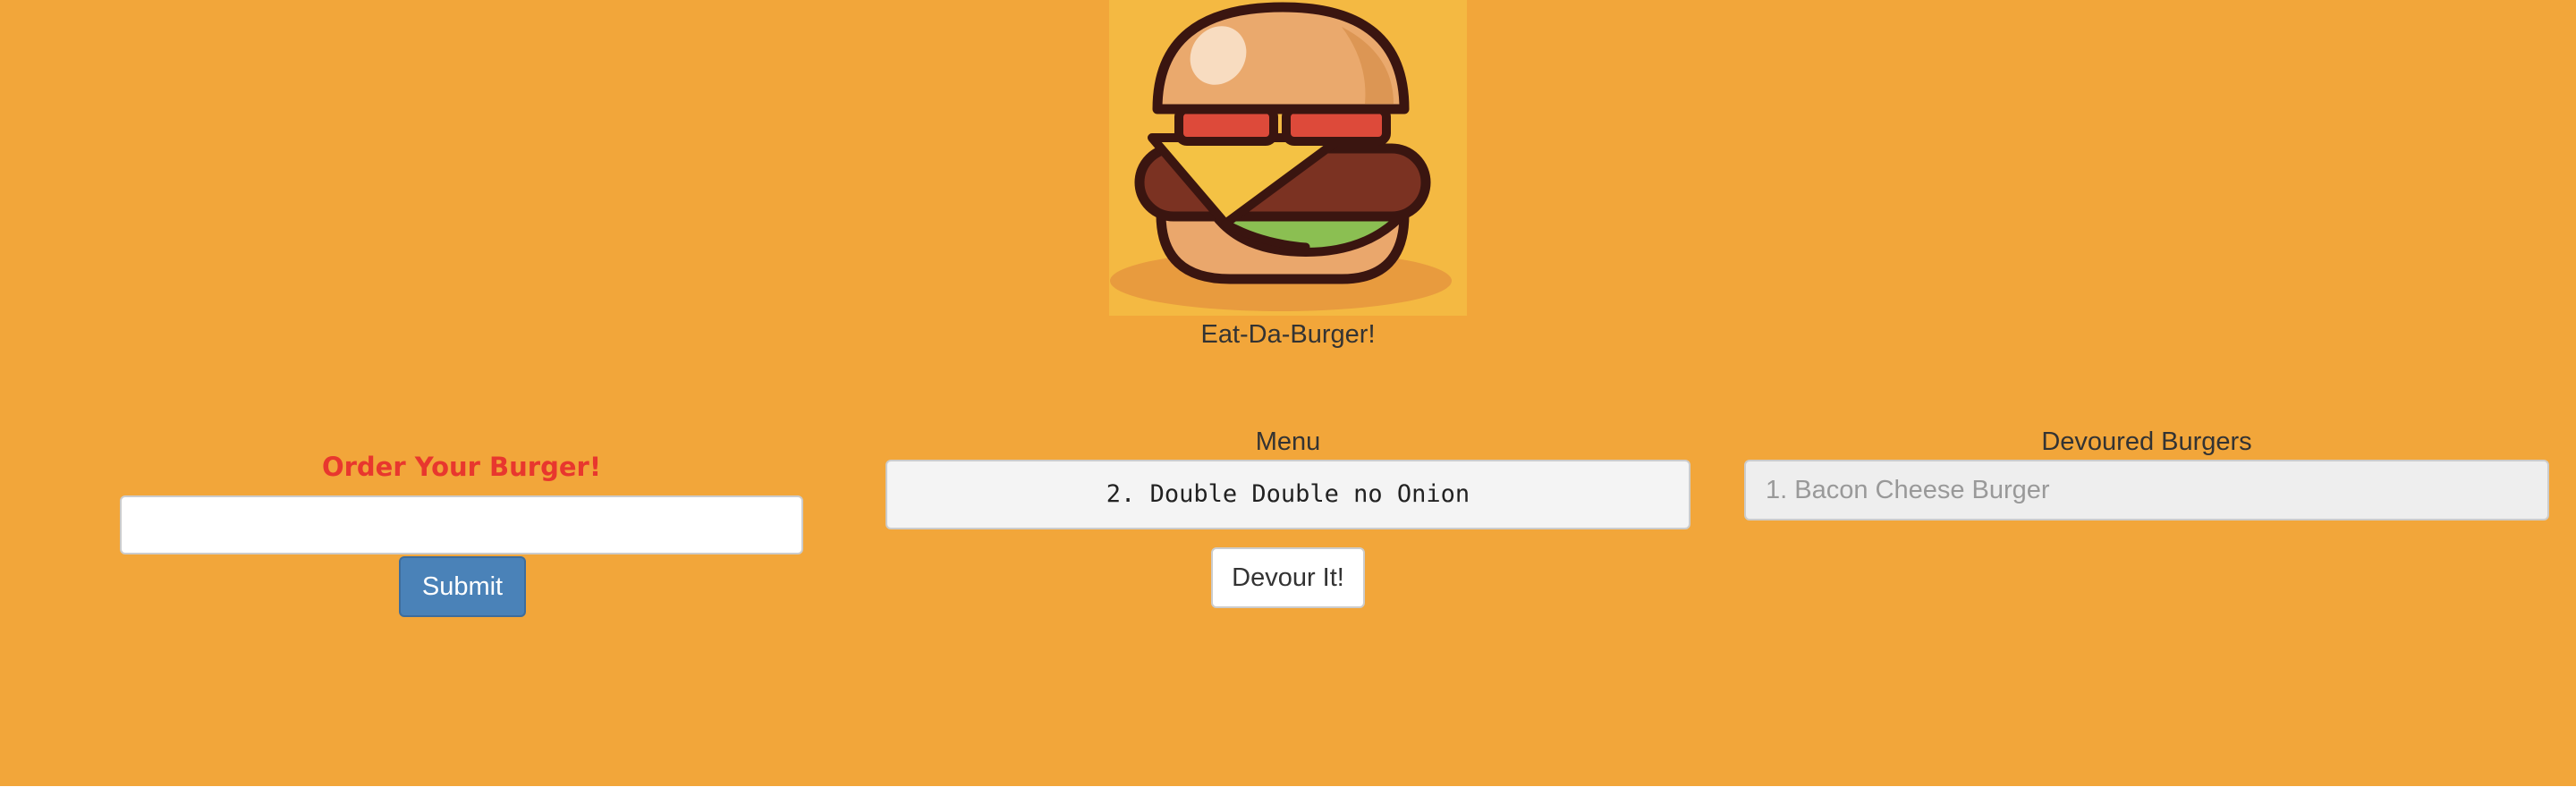 The width and height of the screenshot is (2576, 787). Describe the element at coordinates (1288, 441) in the screenshot. I see `menu-heading: Menu` at that location.